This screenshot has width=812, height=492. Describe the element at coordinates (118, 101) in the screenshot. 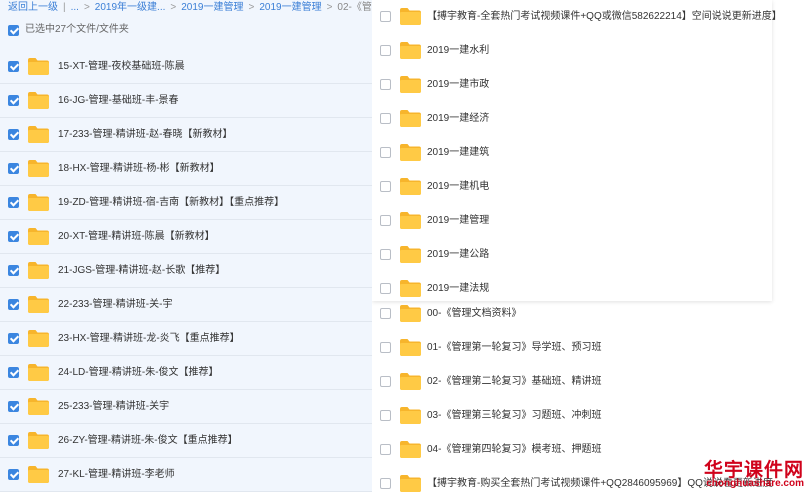

I see `file-name: 16-JG-管理-基础班-丰-景春` at that location.